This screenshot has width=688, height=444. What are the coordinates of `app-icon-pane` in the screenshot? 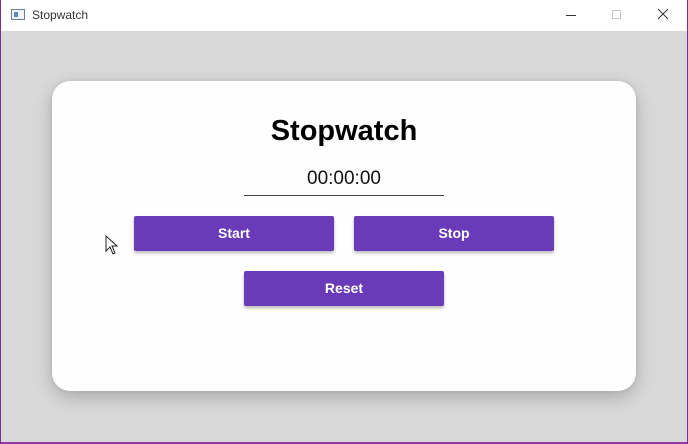 It's located at (16, 14).